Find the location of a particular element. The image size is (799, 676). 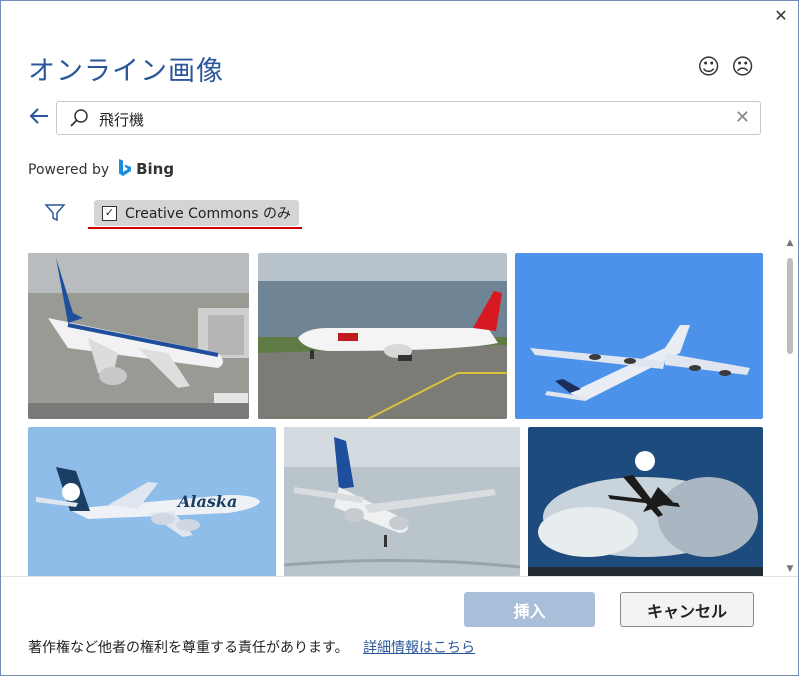

search-box: ✕ is located at coordinates (408, 118).